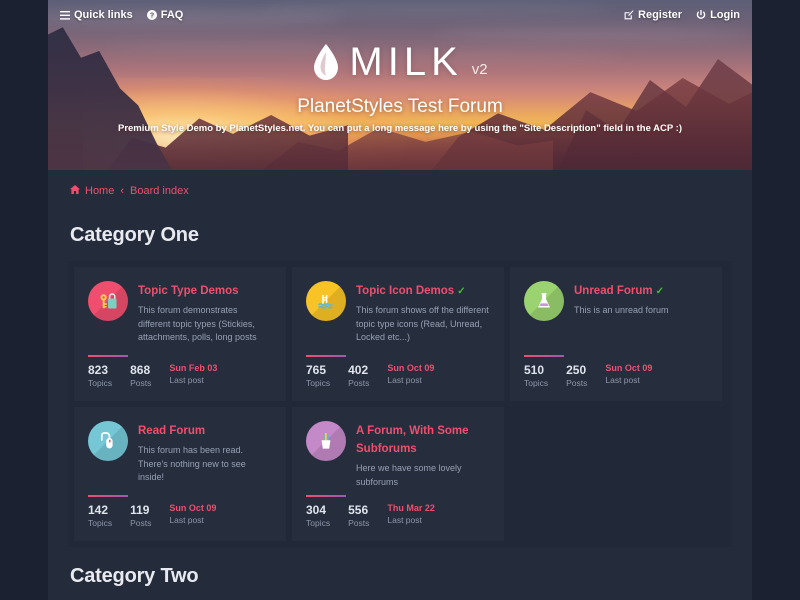 Image resolution: width=800 pixels, height=600 pixels. I want to click on last-post-date: Thu Mar 22, so click(411, 508).